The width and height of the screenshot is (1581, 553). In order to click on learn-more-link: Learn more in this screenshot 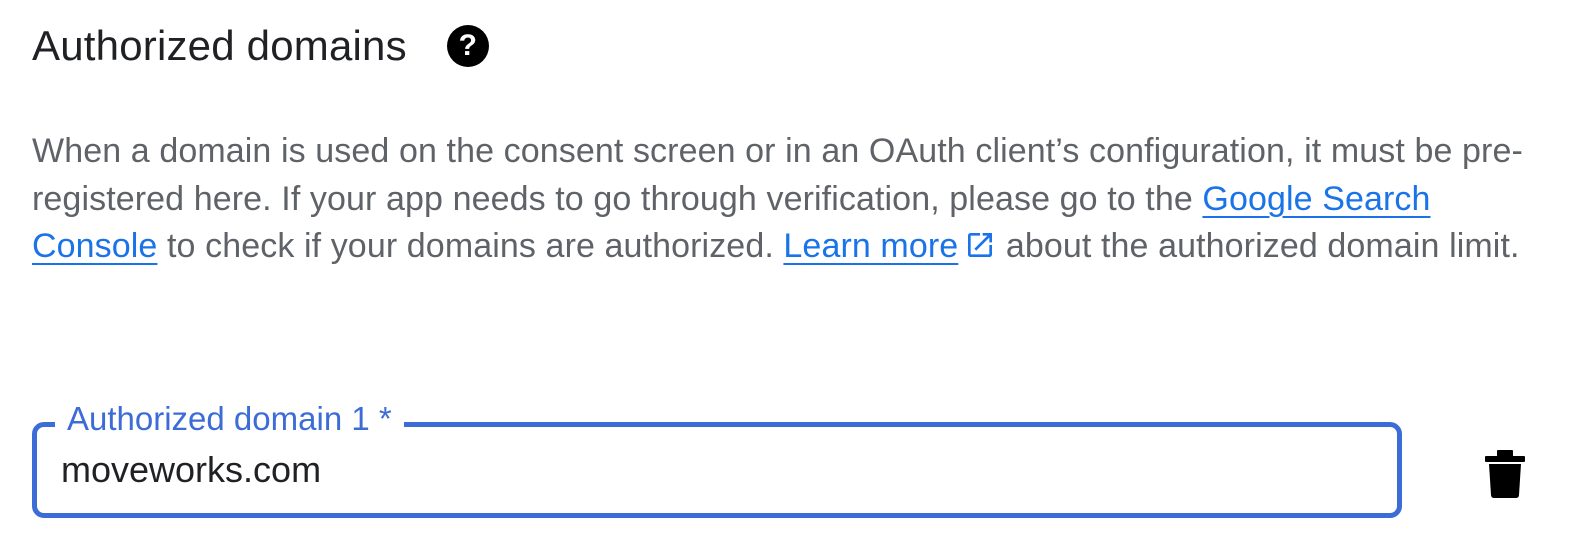, I will do `click(870, 246)`.